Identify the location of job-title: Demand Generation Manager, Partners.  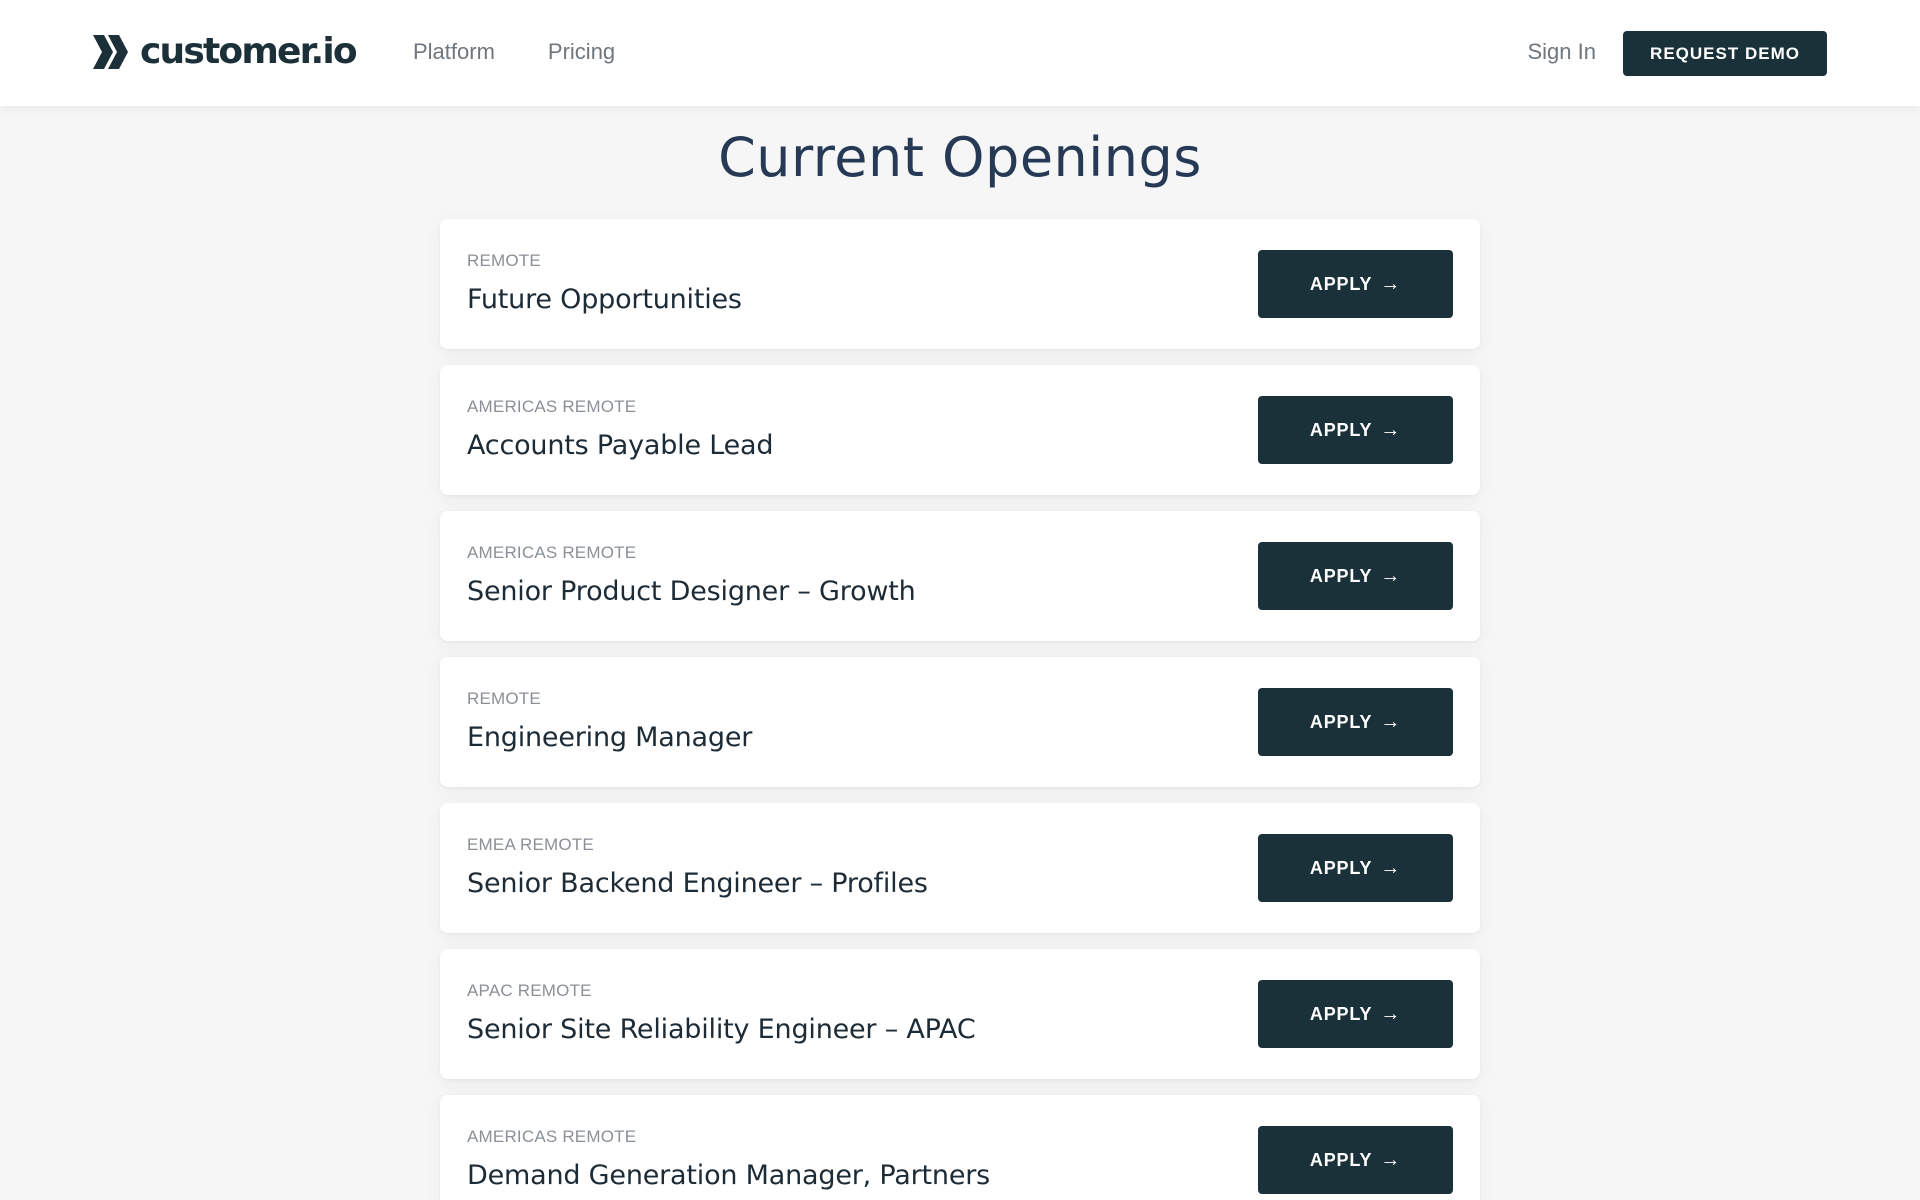
(728, 1175).